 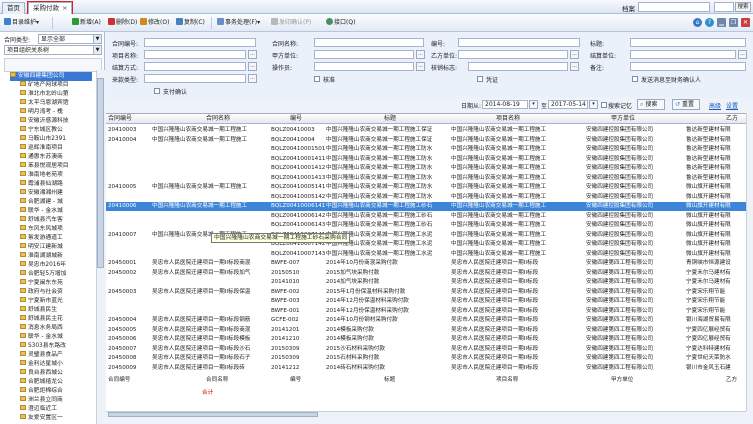 I want to click on tree-node: 东风东风城项, so click(x=58, y=229).